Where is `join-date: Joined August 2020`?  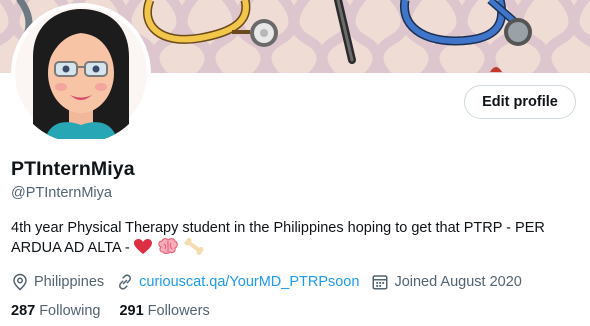
join-date: Joined August 2020 is located at coordinates (446, 282).